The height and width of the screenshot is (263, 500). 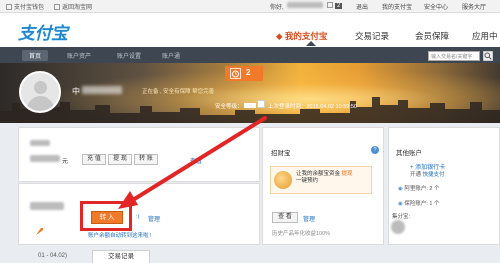 What do you see at coordinates (178, 91) in the screenshot?
I see `profile-tip: 正在备 , 安全有保障 帮您完善` at bounding box center [178, 91].